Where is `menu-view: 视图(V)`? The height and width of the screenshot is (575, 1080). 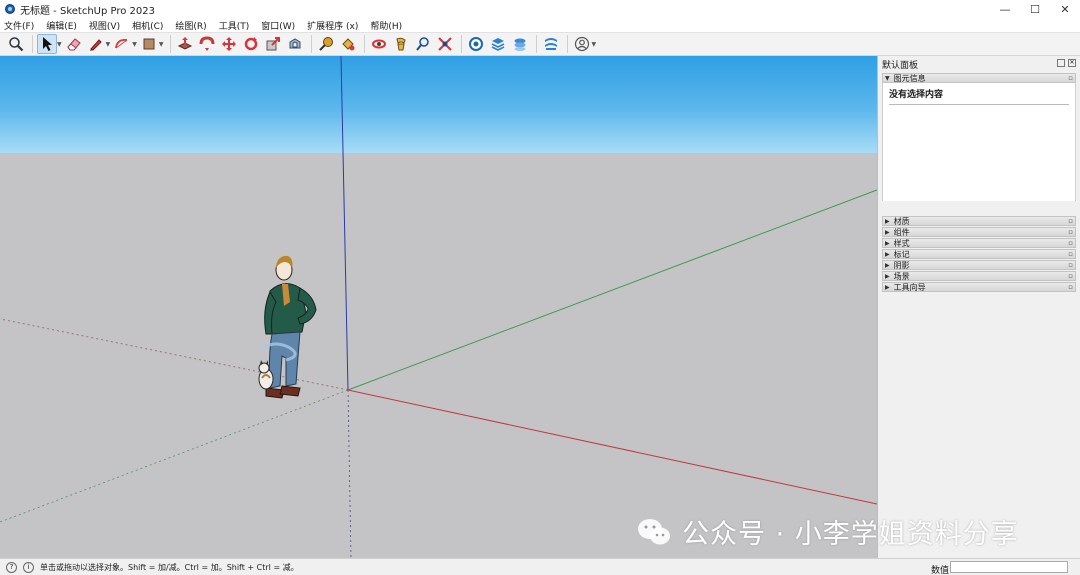
menu-view: 视图(V) is located at coordinates (104, 25).